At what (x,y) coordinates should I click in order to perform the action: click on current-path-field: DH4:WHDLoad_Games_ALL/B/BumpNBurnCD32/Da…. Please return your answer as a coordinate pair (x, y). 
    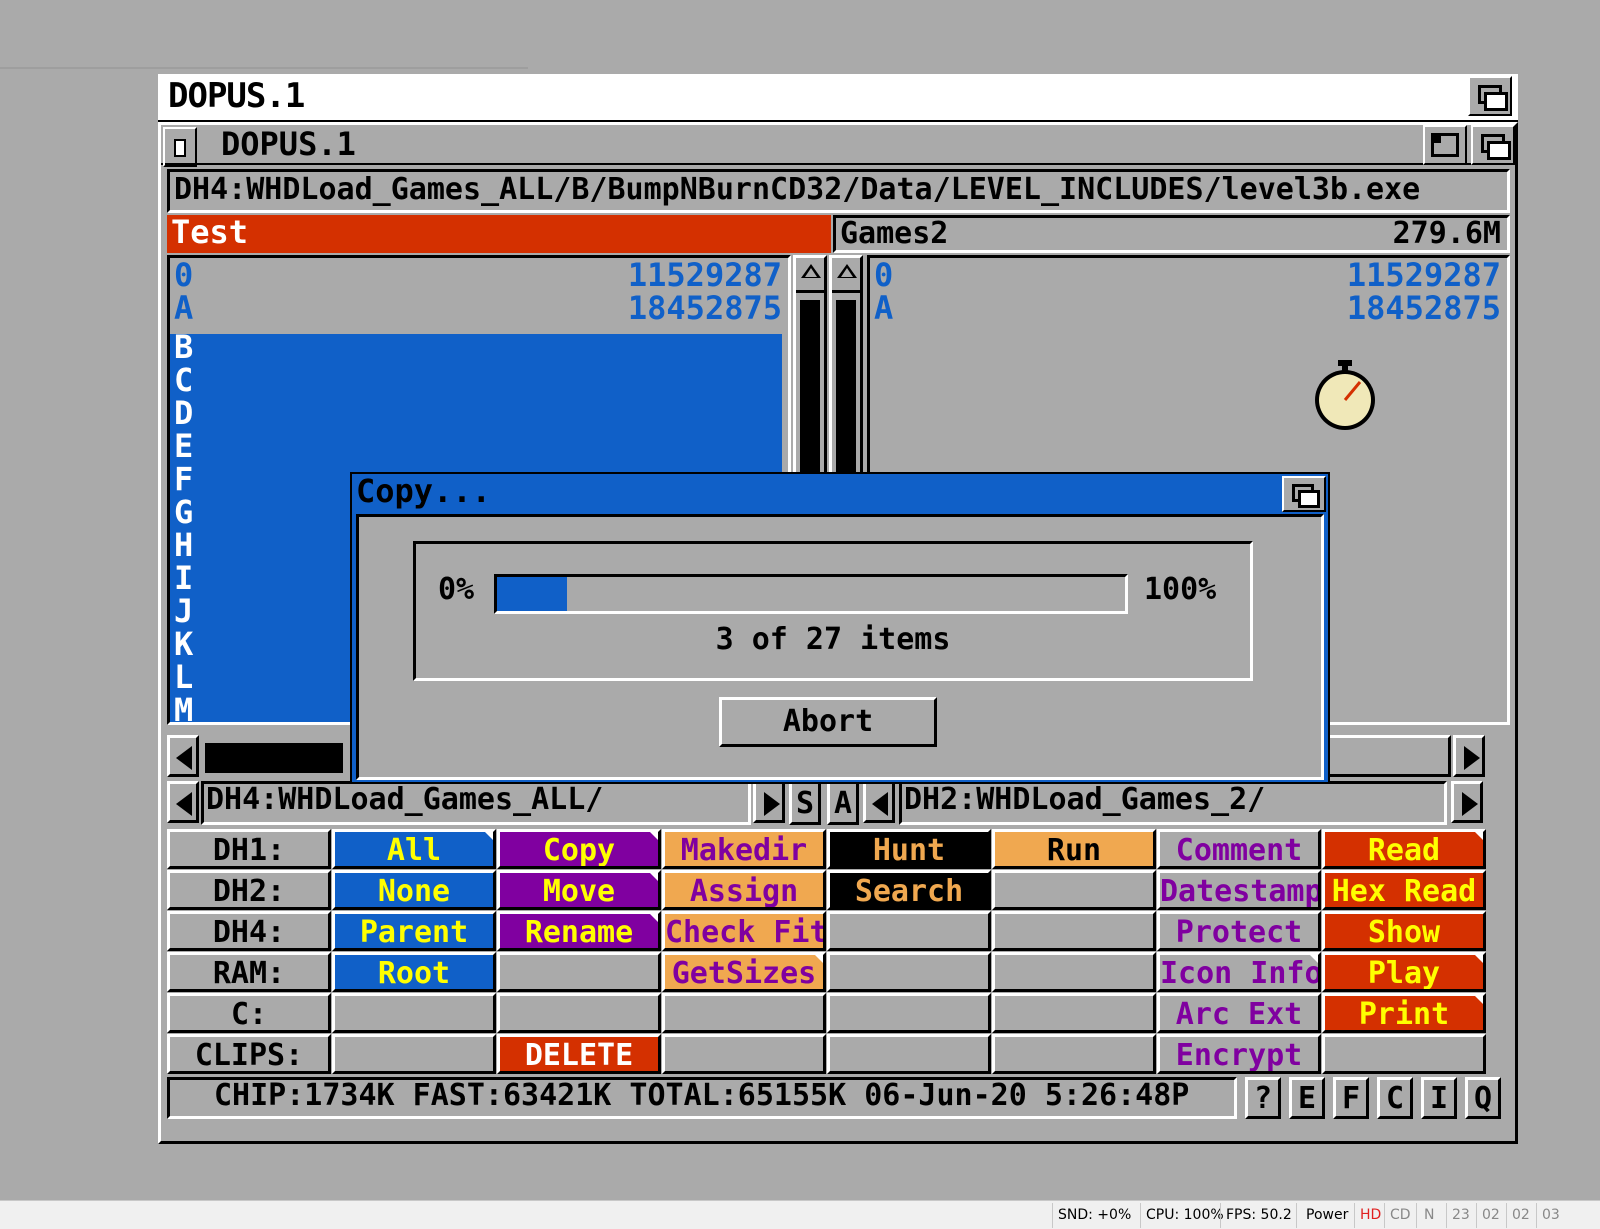
    Looking at the image, I should click on (838, 191).